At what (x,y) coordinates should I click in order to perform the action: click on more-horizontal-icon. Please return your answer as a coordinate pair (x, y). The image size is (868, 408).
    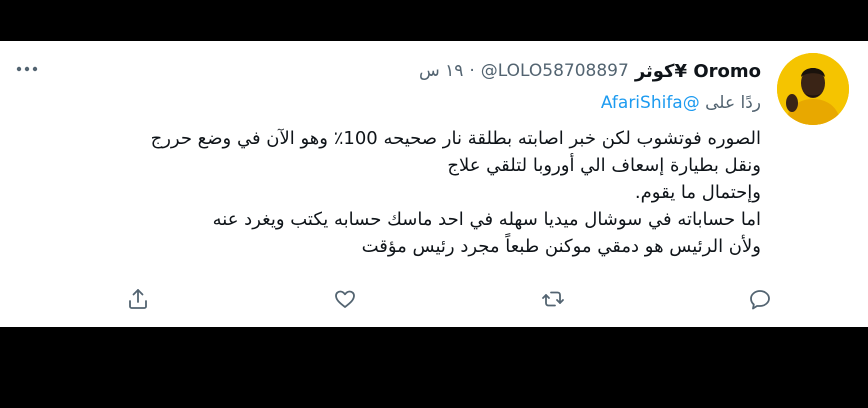
    Looking at the image, I should click on (27, 69).